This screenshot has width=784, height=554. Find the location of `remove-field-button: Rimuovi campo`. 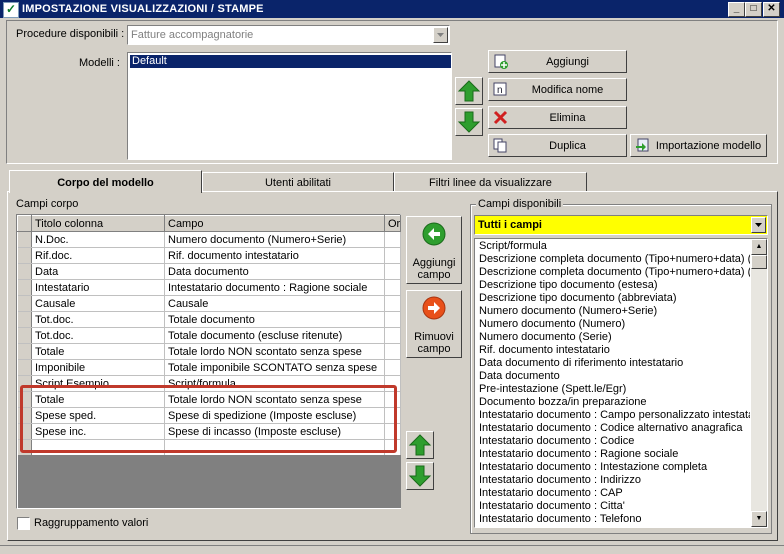

remove-field-button: Rimuovi campo is located at coordinates (434, 324).